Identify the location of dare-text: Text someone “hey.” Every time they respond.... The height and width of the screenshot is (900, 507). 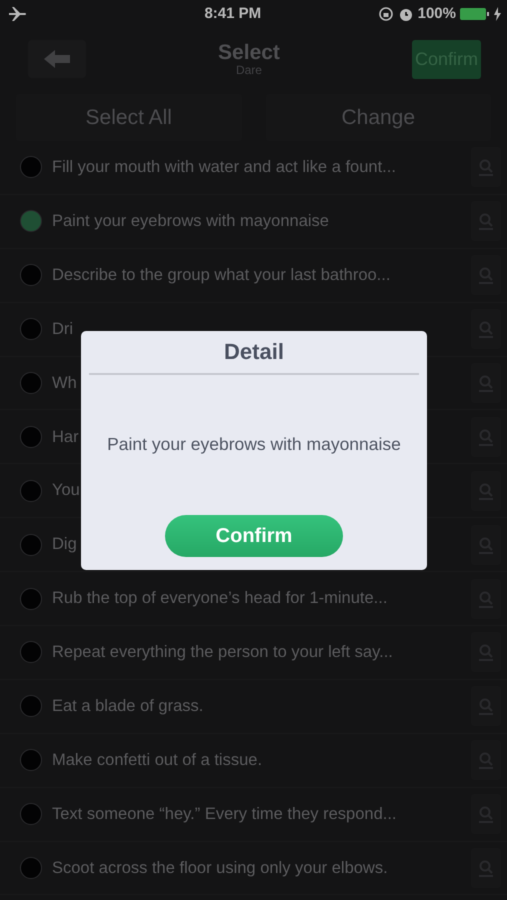
(224, 814).